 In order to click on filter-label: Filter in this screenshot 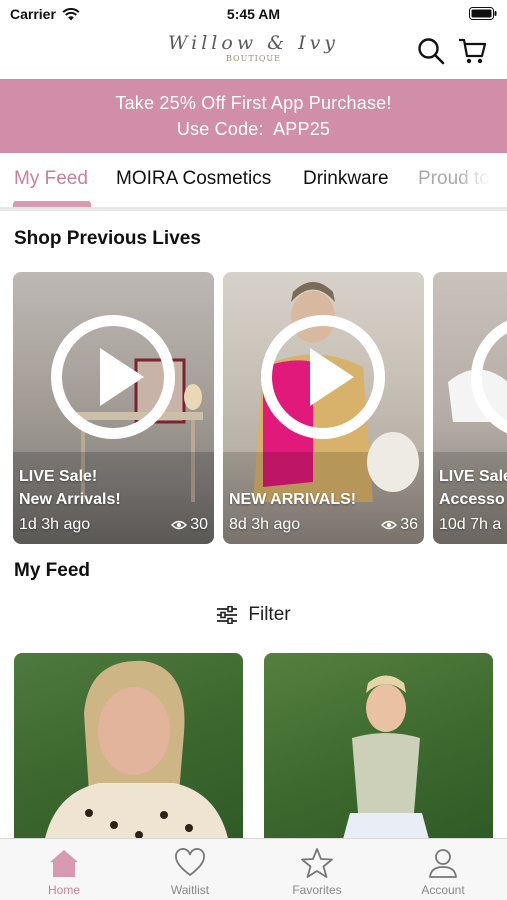, I will do `click(269, 614)`.